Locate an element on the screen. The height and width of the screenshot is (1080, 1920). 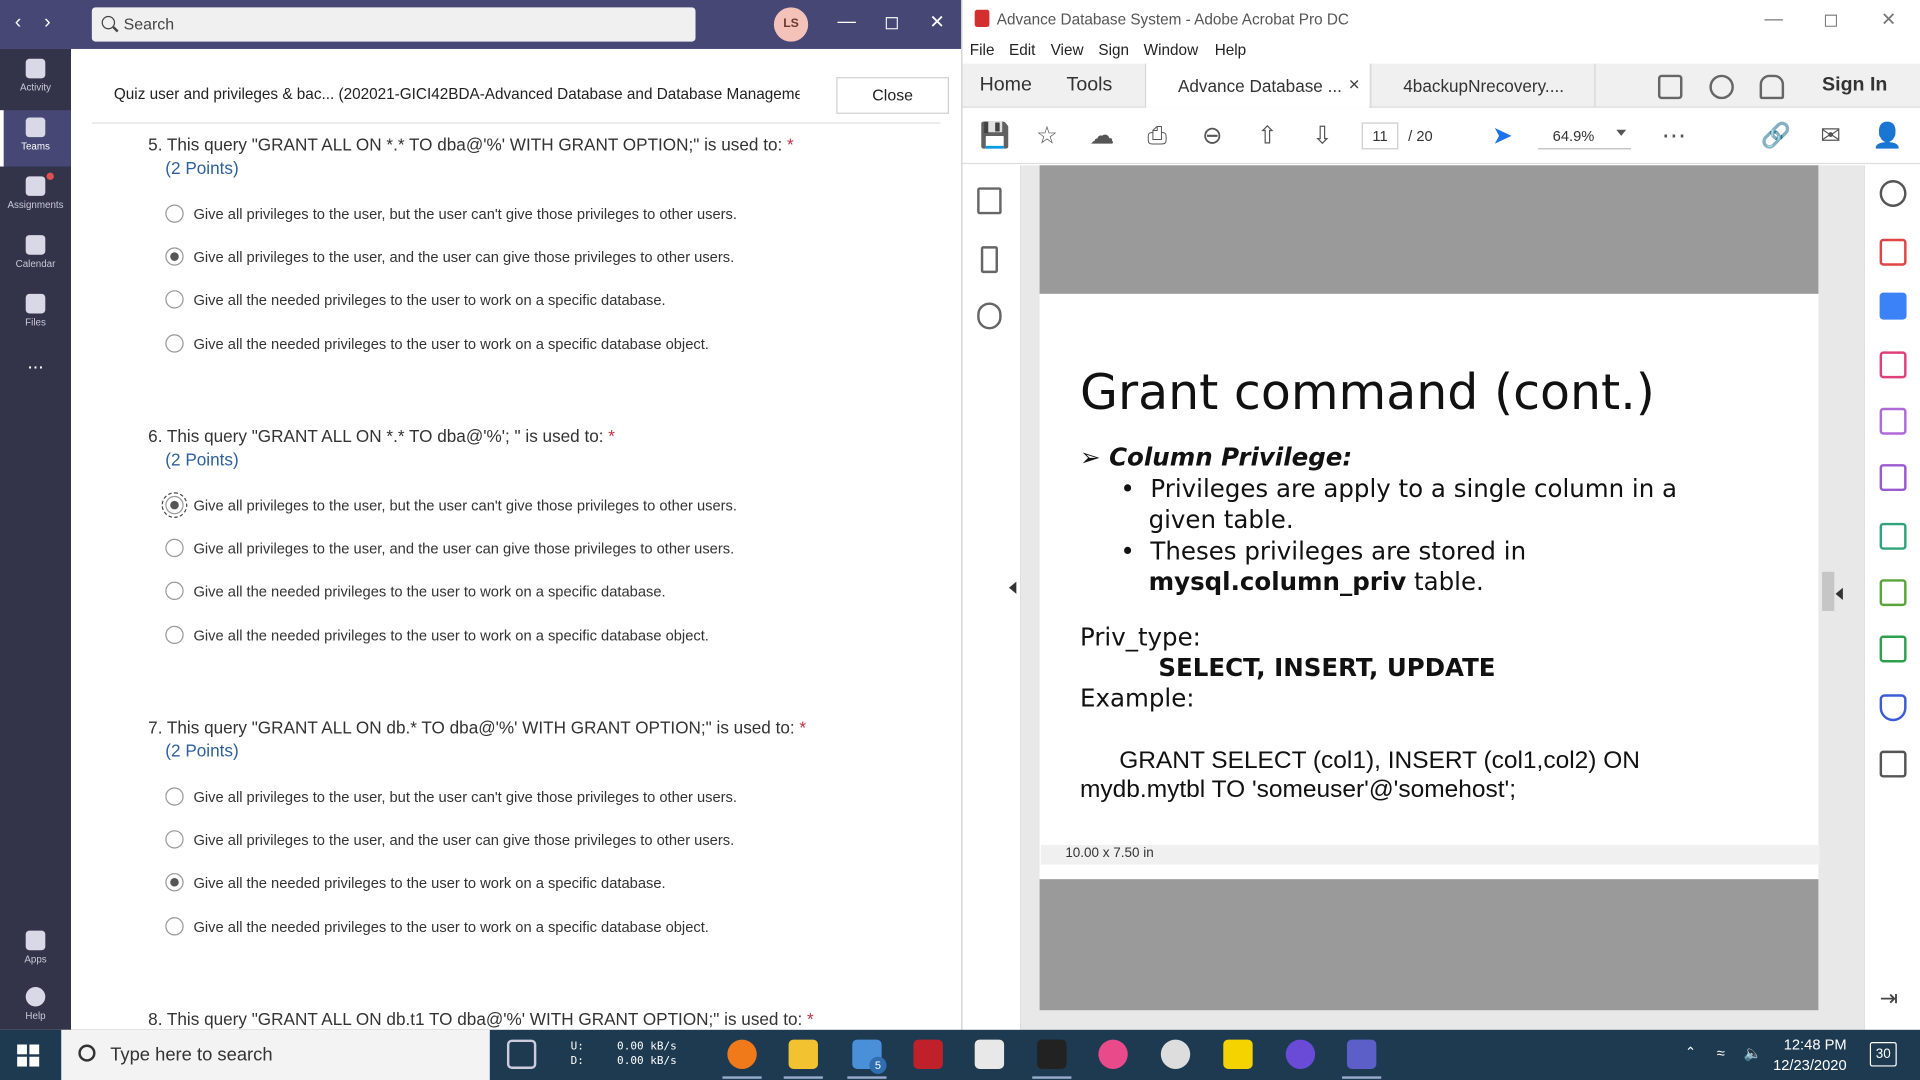
file-explorer-icon is located at coordinates (803, 1059).